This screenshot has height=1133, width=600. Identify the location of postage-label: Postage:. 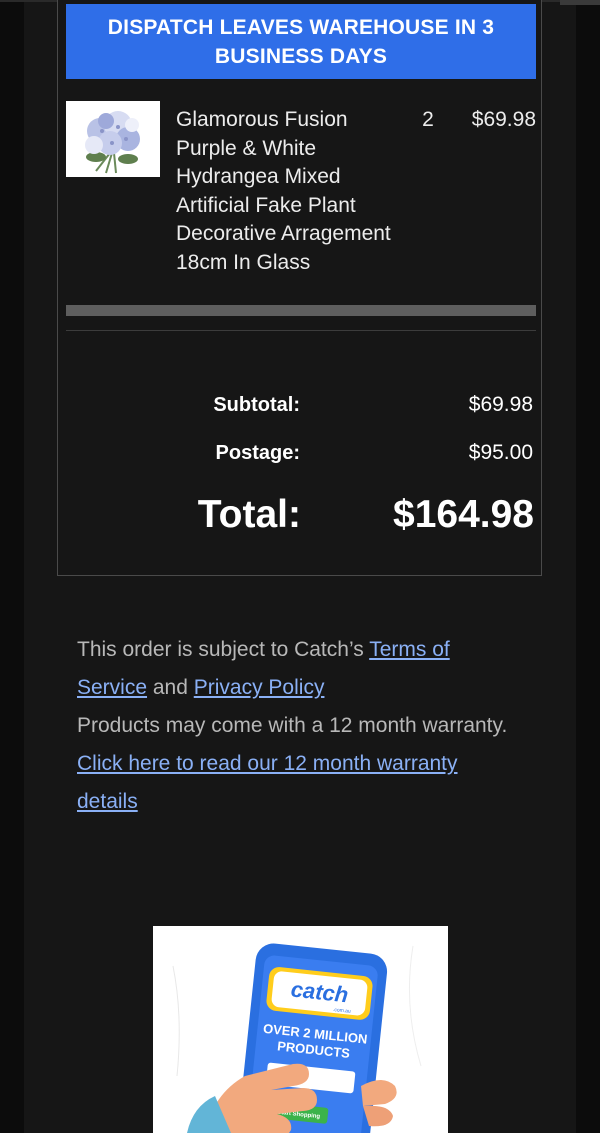
(257, 453).